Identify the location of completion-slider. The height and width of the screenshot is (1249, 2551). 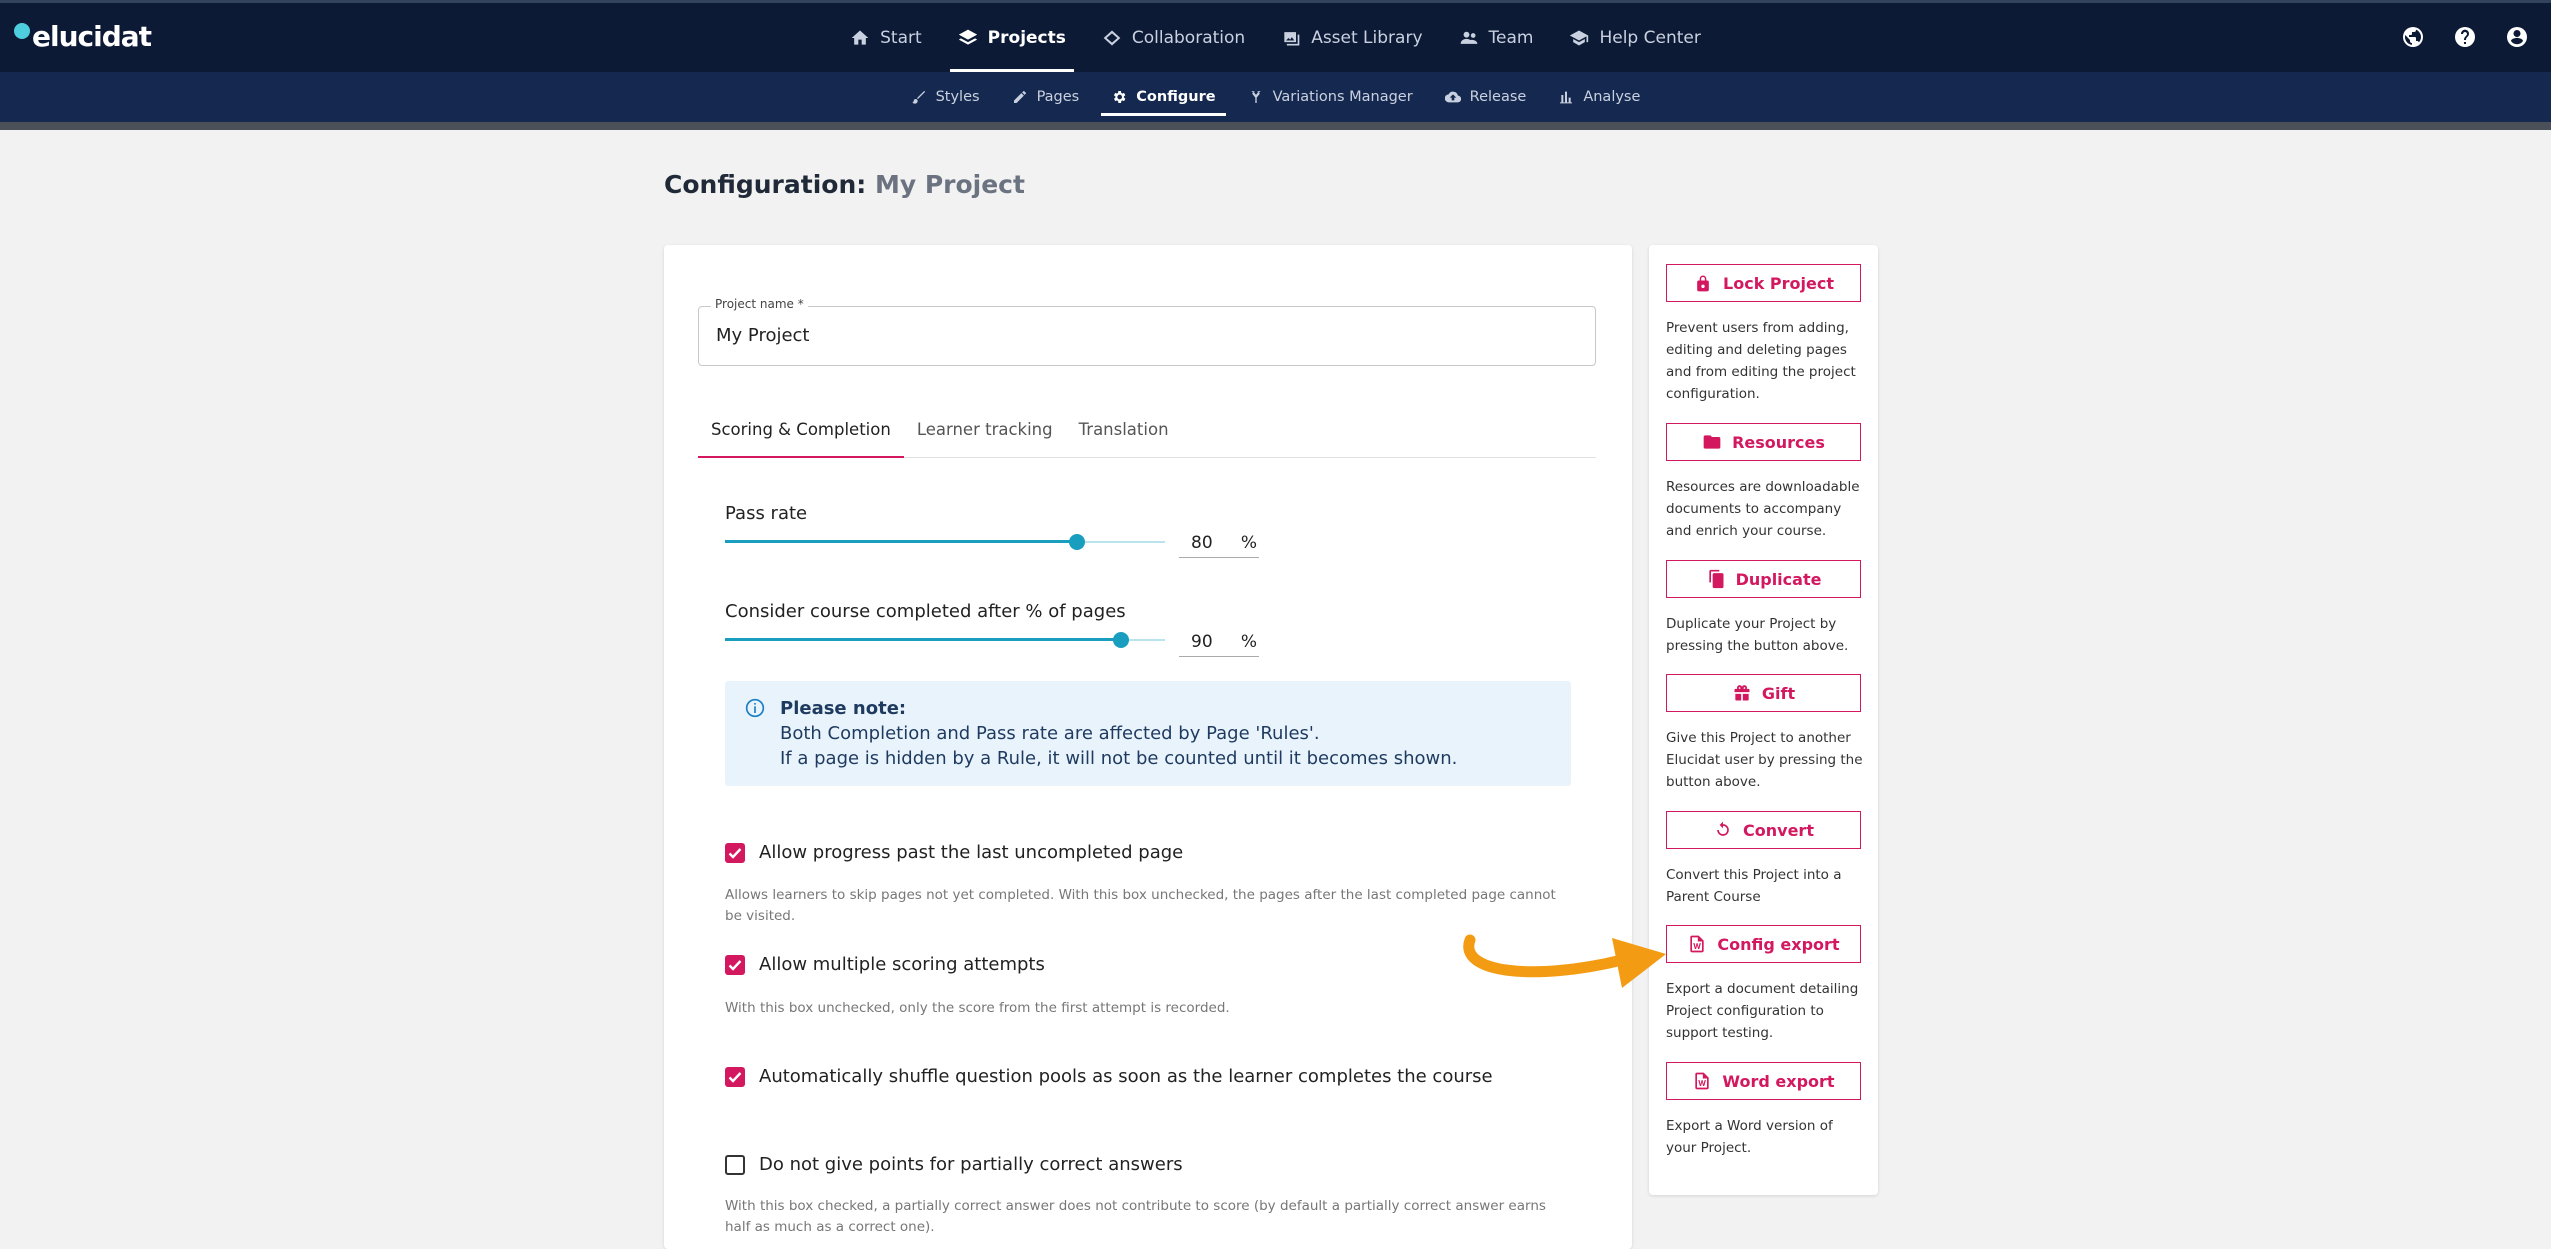
(945, 640).